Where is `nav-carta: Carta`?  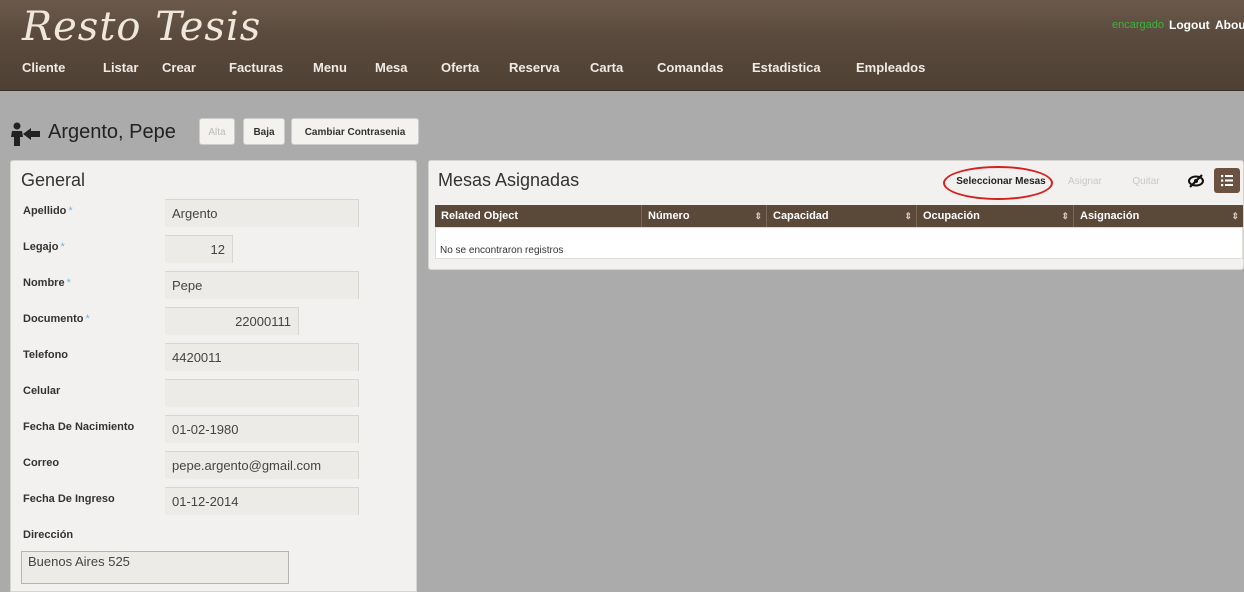 nav-carta: Carta is located at coordinates (606, 67).